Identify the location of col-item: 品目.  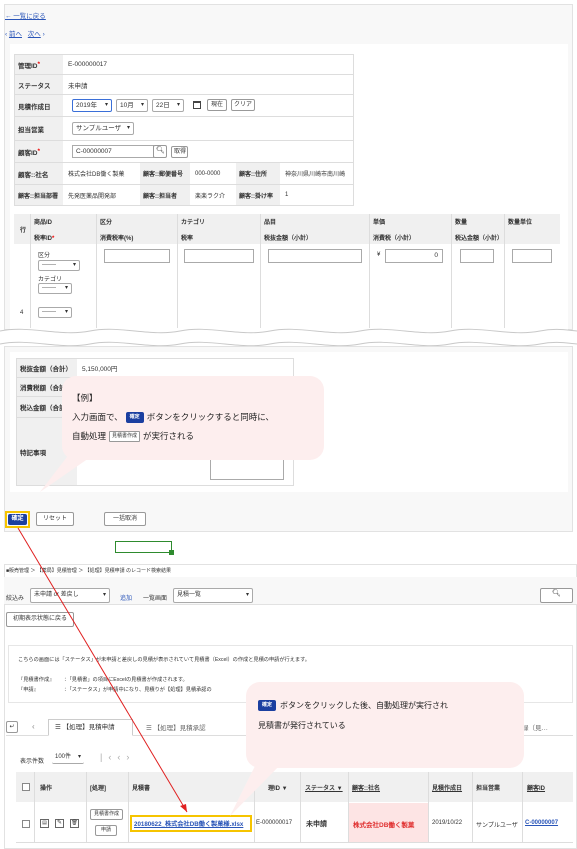
(270, 223).